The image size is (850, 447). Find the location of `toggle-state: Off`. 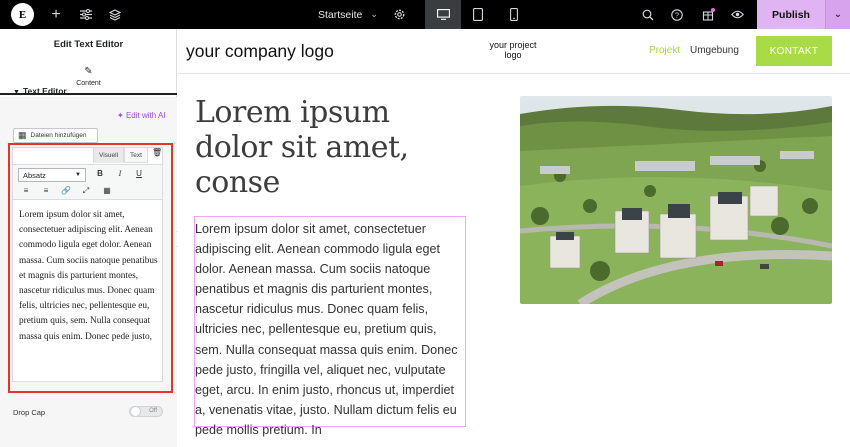

toggle-state: Off is located at coordinates (153, 411).